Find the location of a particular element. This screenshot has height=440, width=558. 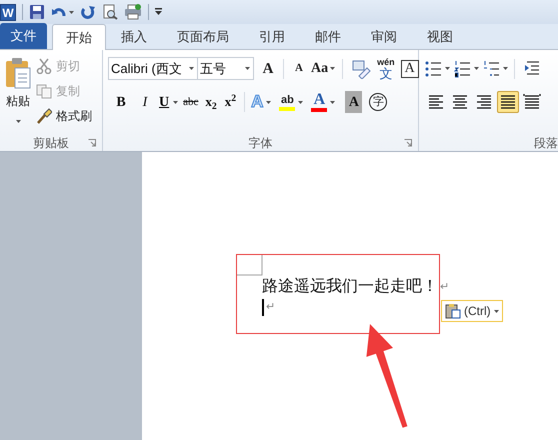

shrink-font-button: A is located at coordinates (299, 69).